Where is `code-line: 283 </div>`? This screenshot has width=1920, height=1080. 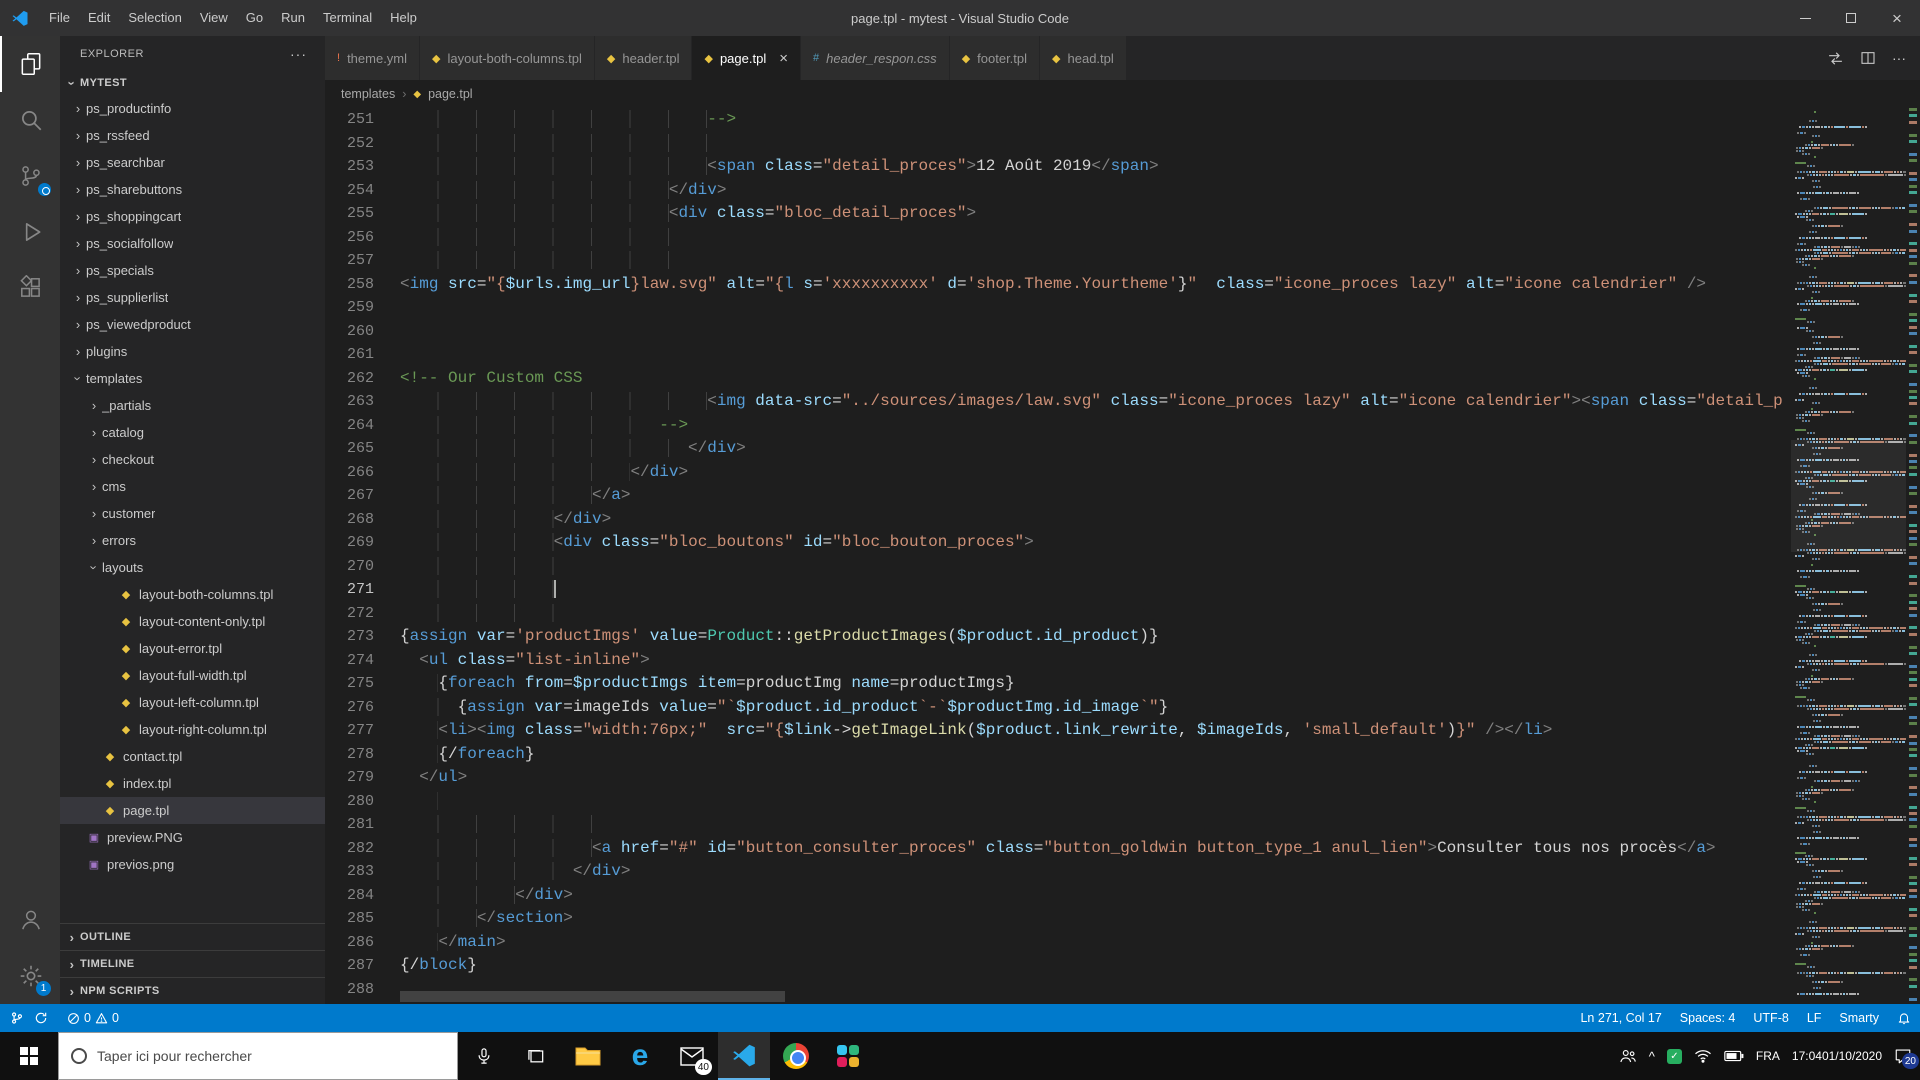
code-line: 283 </div> is located at coordinates (1058, 872).